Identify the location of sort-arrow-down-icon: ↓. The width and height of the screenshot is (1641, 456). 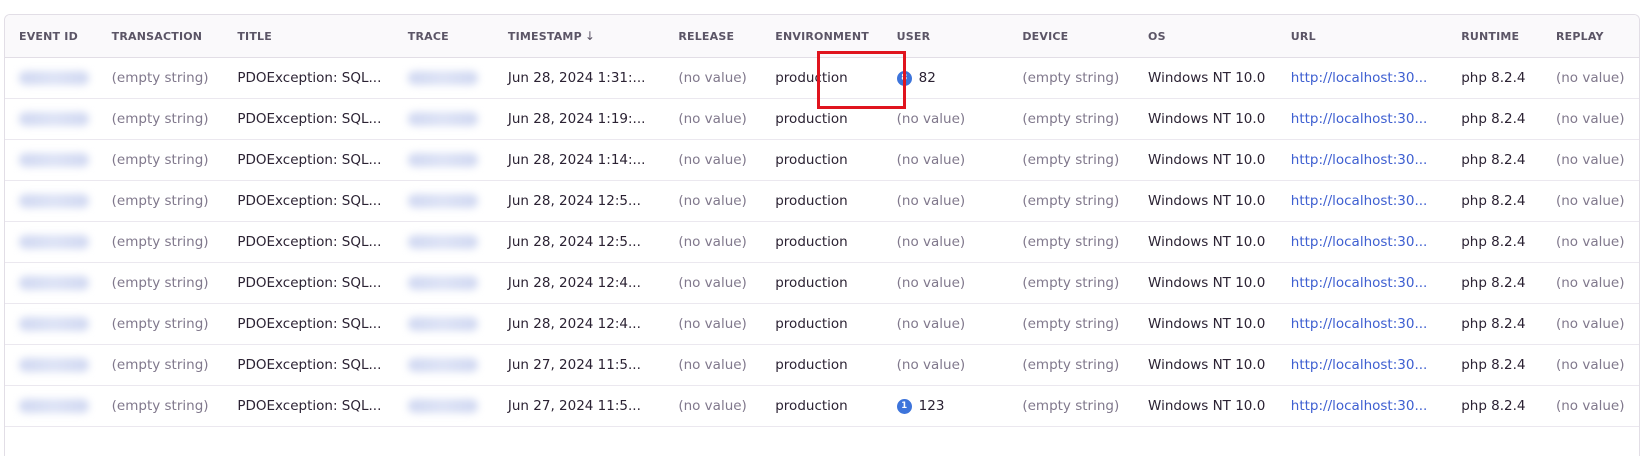
(590, 36).